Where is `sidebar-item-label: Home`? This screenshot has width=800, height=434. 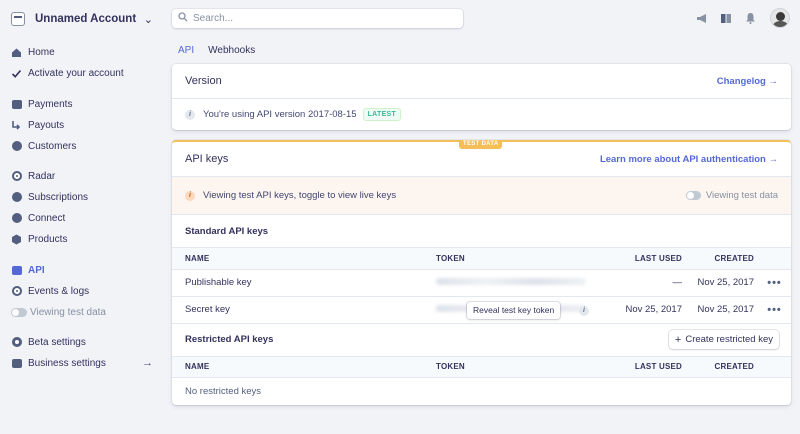
sidebar-item-label: Home is located at coordinates (41, 52).